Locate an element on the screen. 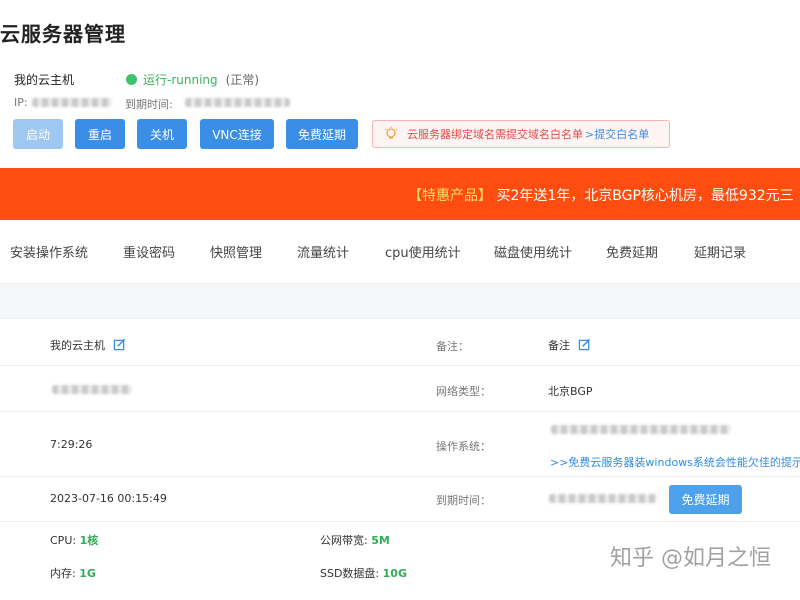 The height and width of the screenshot is (600, 800). restart-button: 重启 is located at coordinates (100, 134).